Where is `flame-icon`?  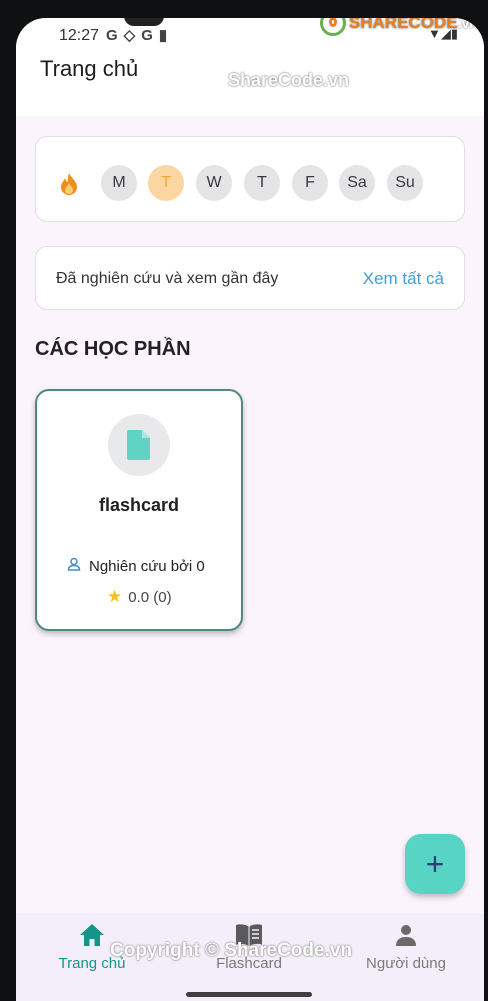 flame-icon is located at coordinates (69, 187).